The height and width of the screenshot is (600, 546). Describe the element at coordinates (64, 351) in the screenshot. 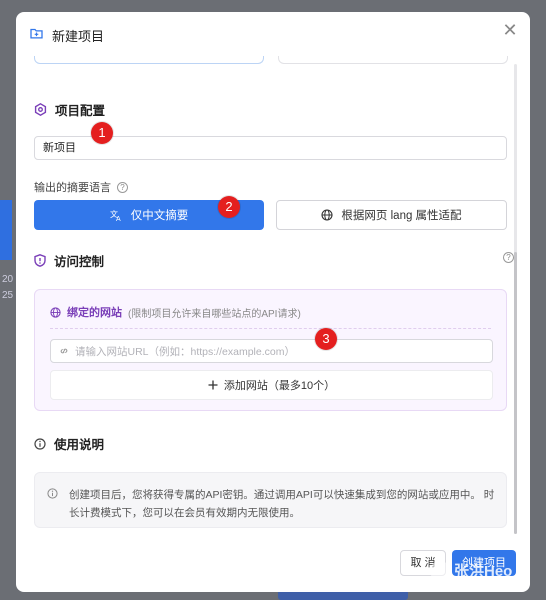

I see `link-icon` at that location.